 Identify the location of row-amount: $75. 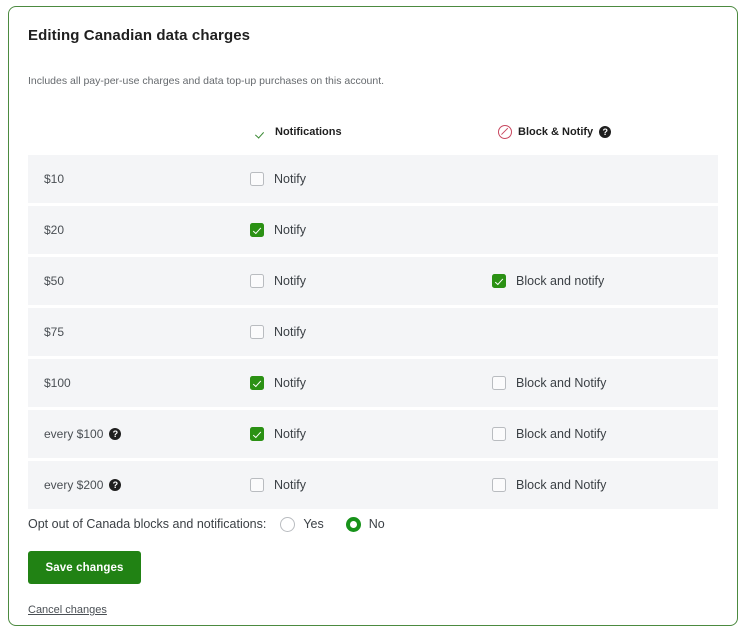
(54, 332).